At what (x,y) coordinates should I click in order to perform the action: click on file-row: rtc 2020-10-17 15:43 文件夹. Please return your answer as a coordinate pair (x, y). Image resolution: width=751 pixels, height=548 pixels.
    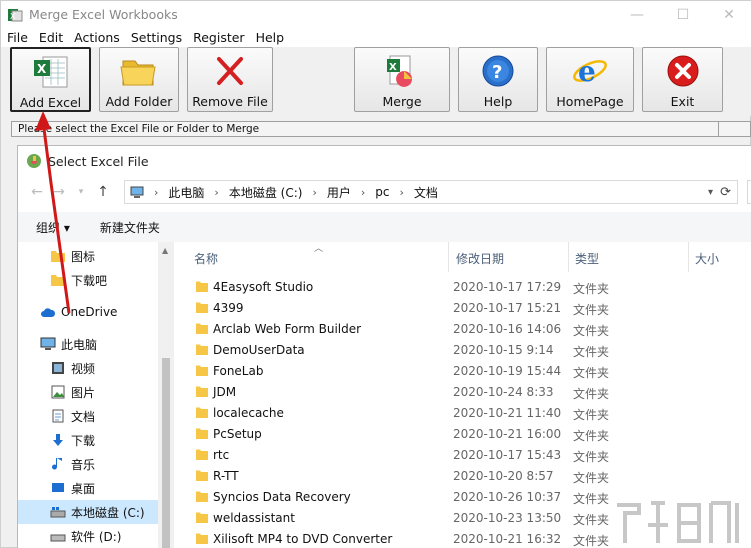
    Looking at the image, I should click on (473, 455).